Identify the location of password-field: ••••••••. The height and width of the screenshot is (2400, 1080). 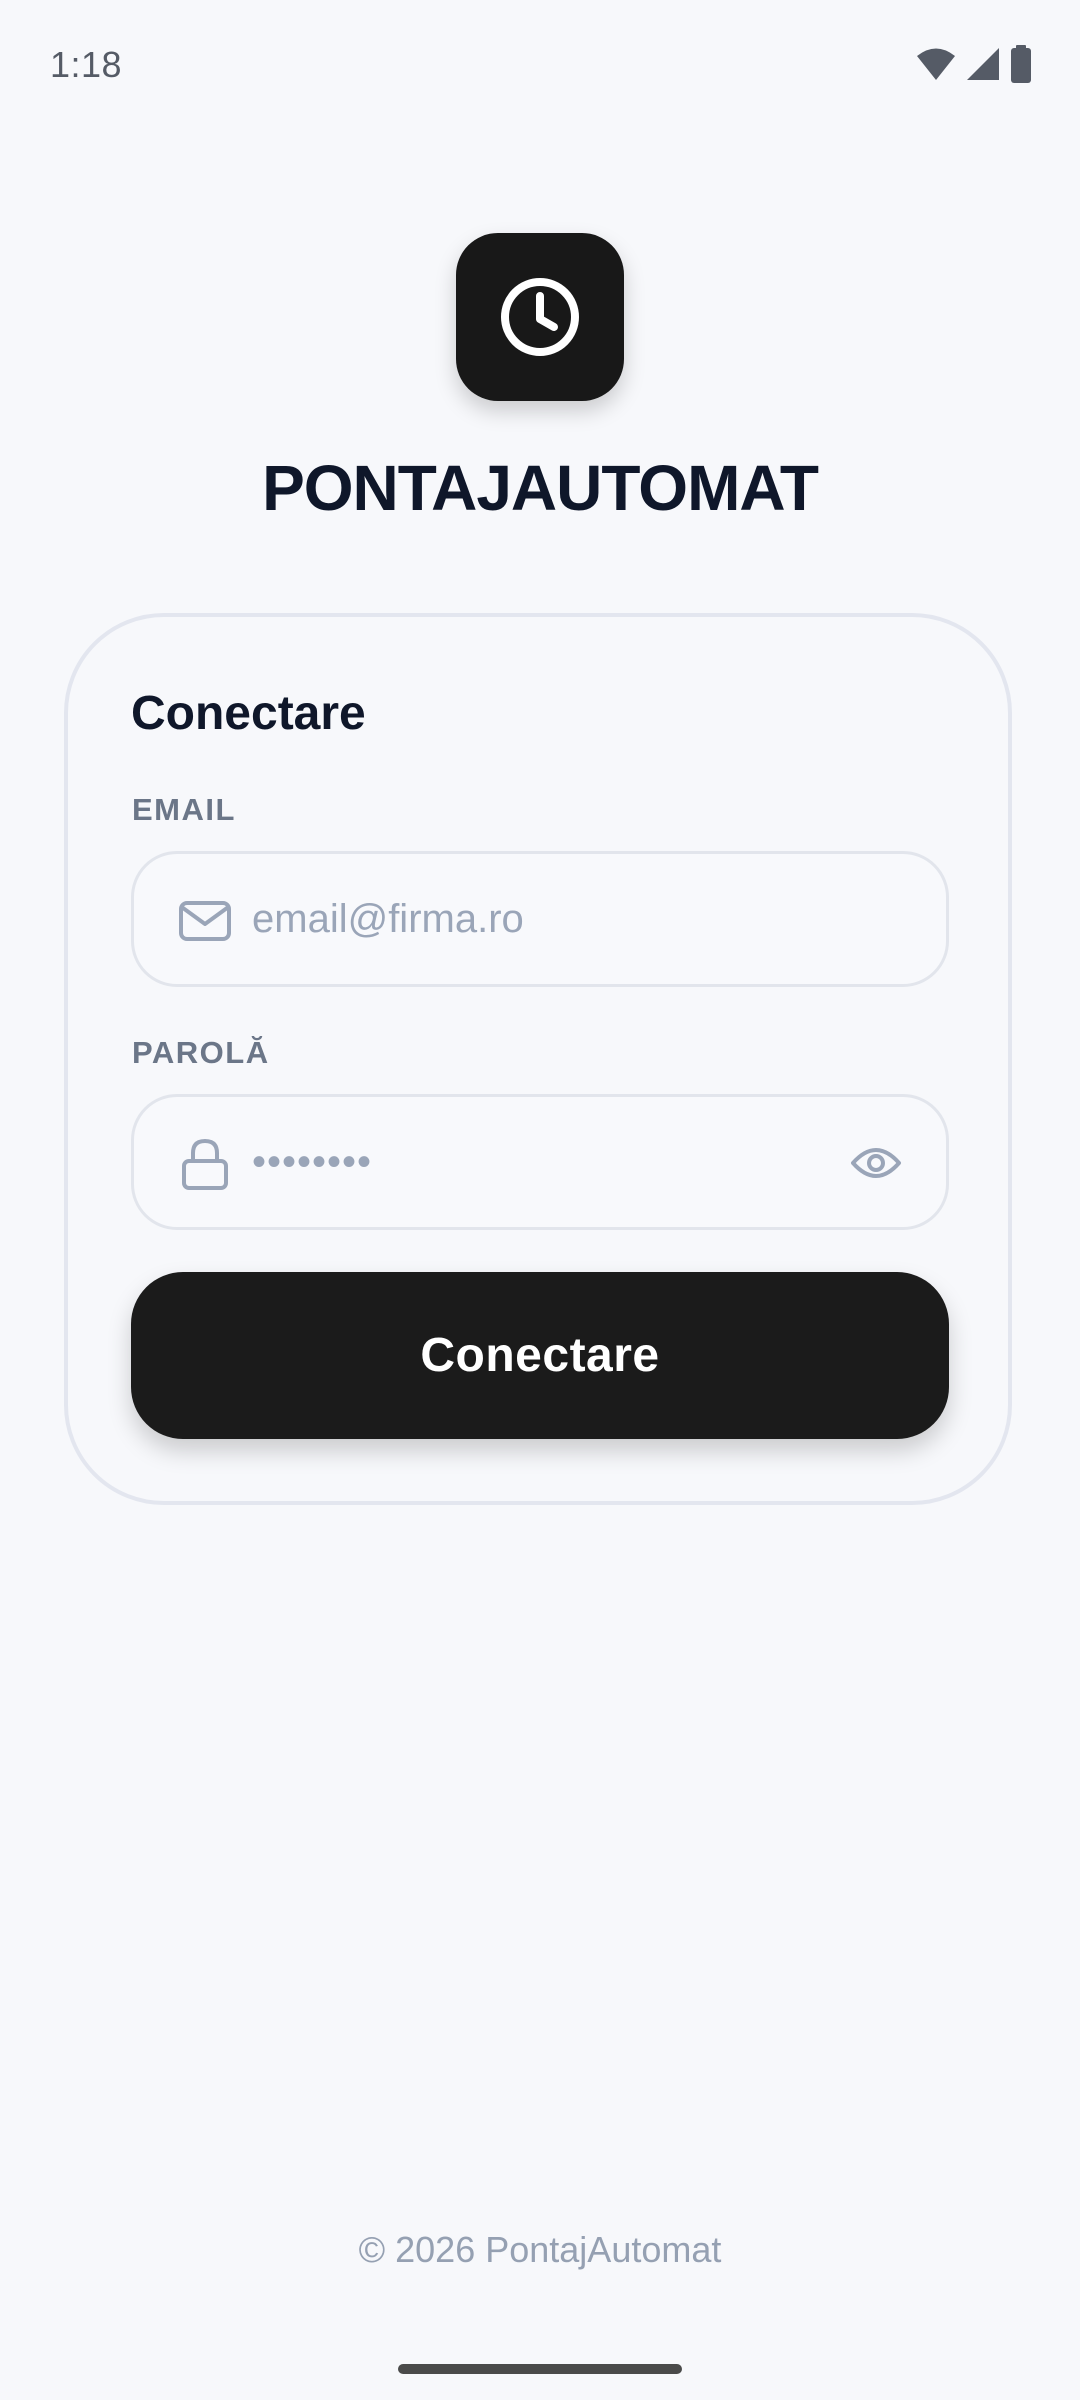
(540, 1162).